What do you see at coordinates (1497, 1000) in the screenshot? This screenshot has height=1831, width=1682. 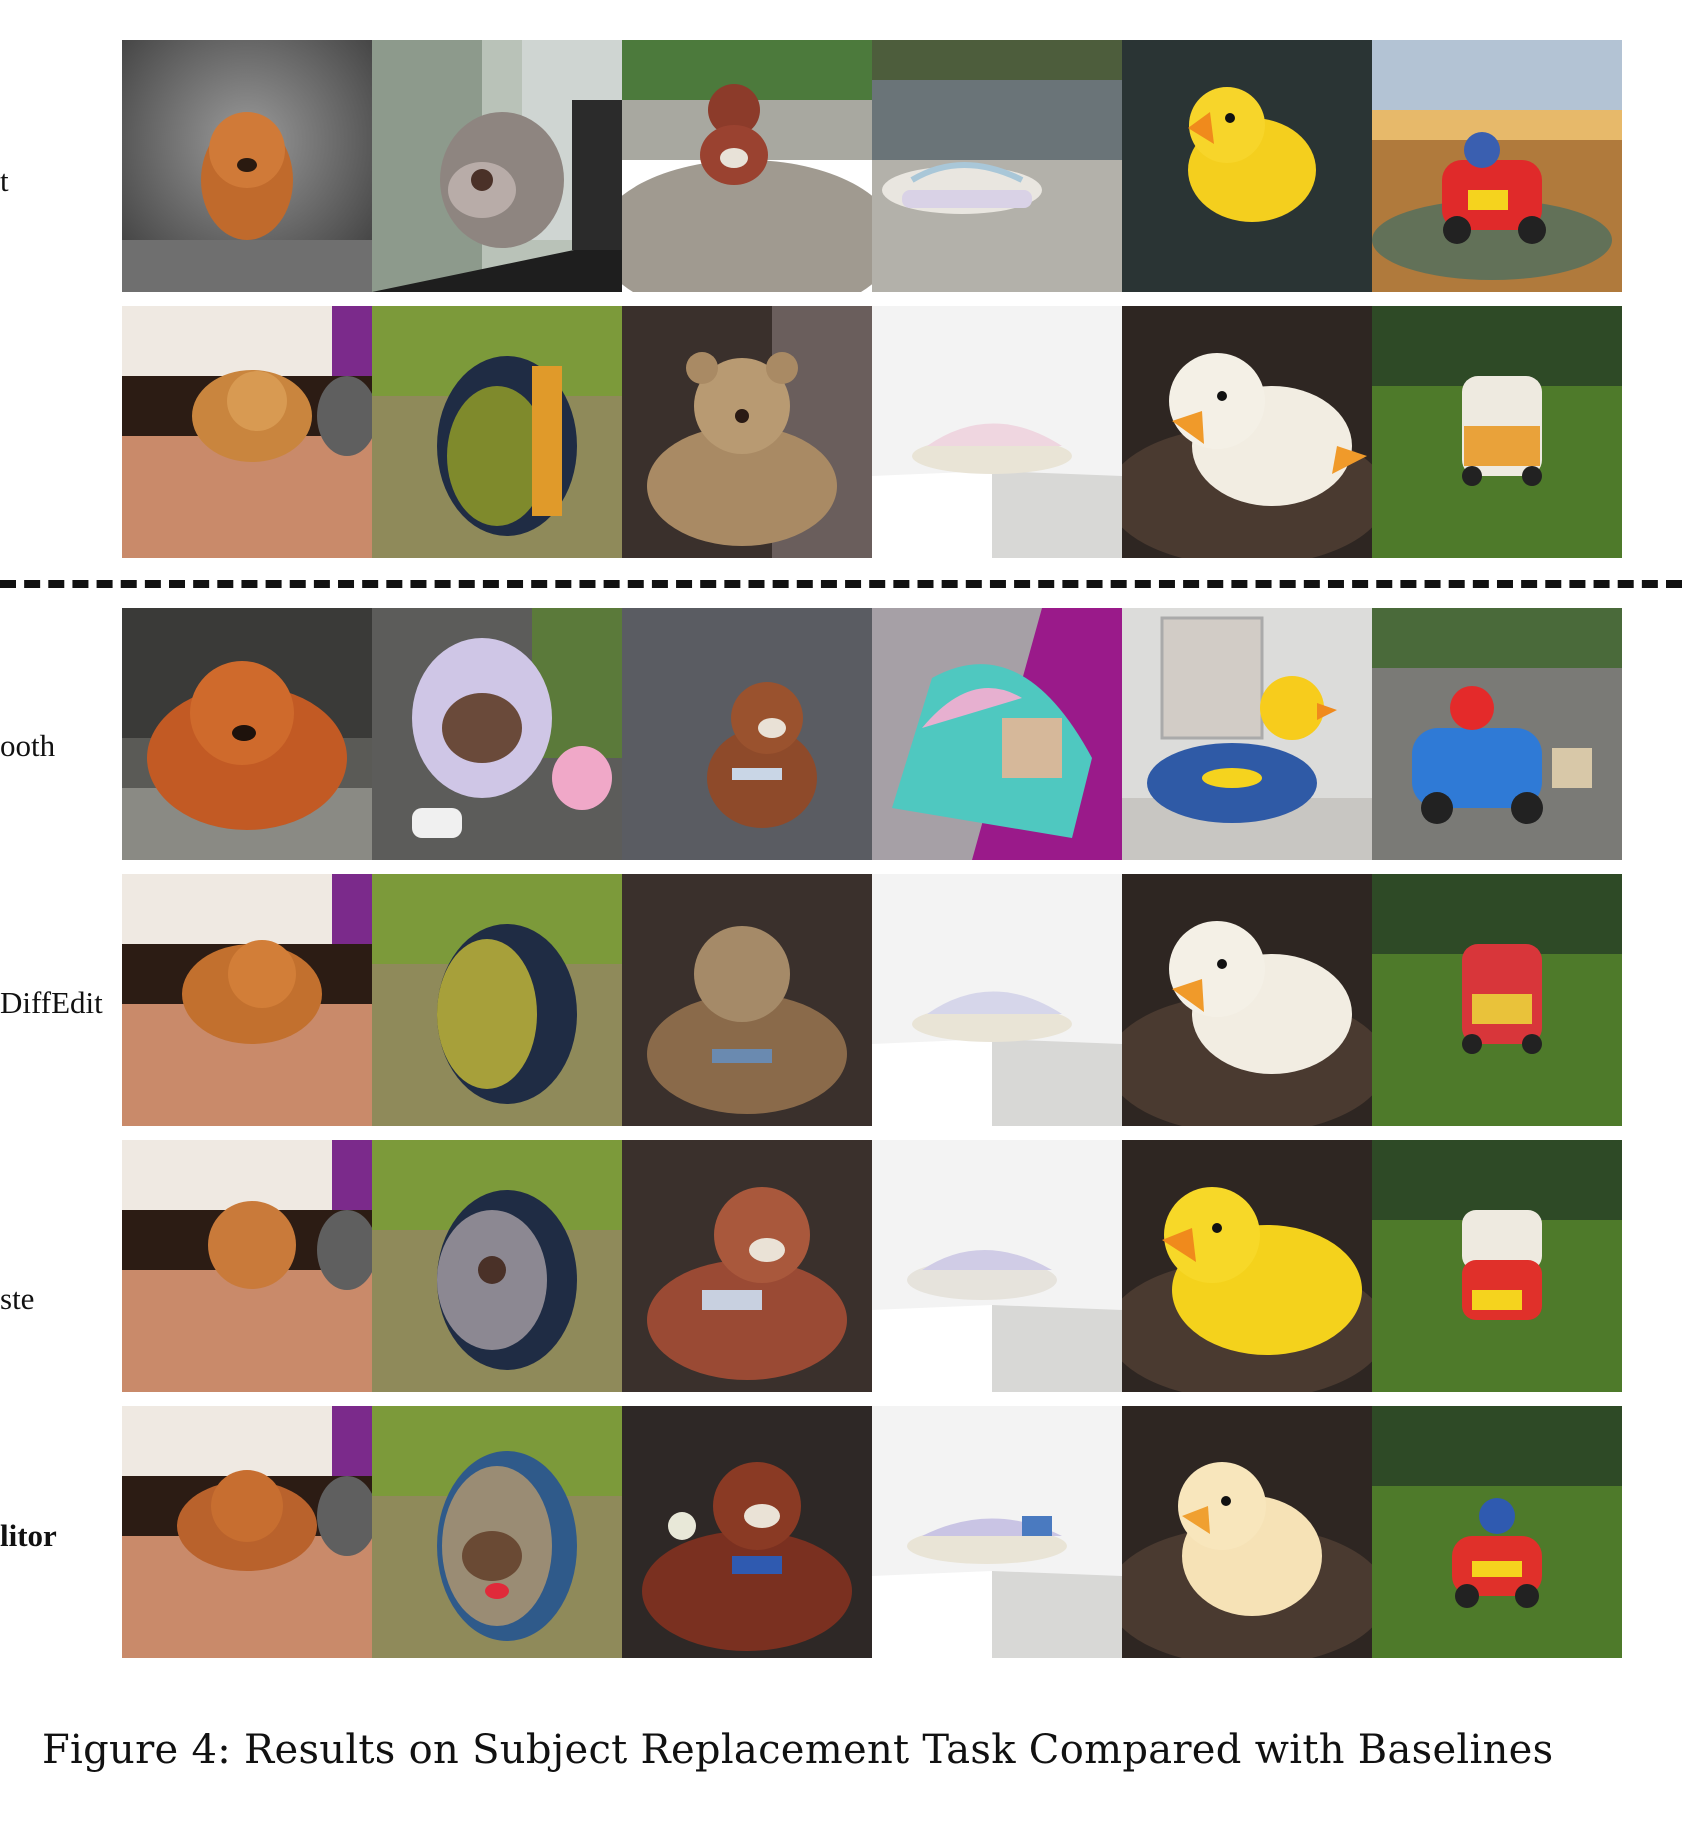 I see `image-de-toy-car` at bounding box center [1497, 1000].